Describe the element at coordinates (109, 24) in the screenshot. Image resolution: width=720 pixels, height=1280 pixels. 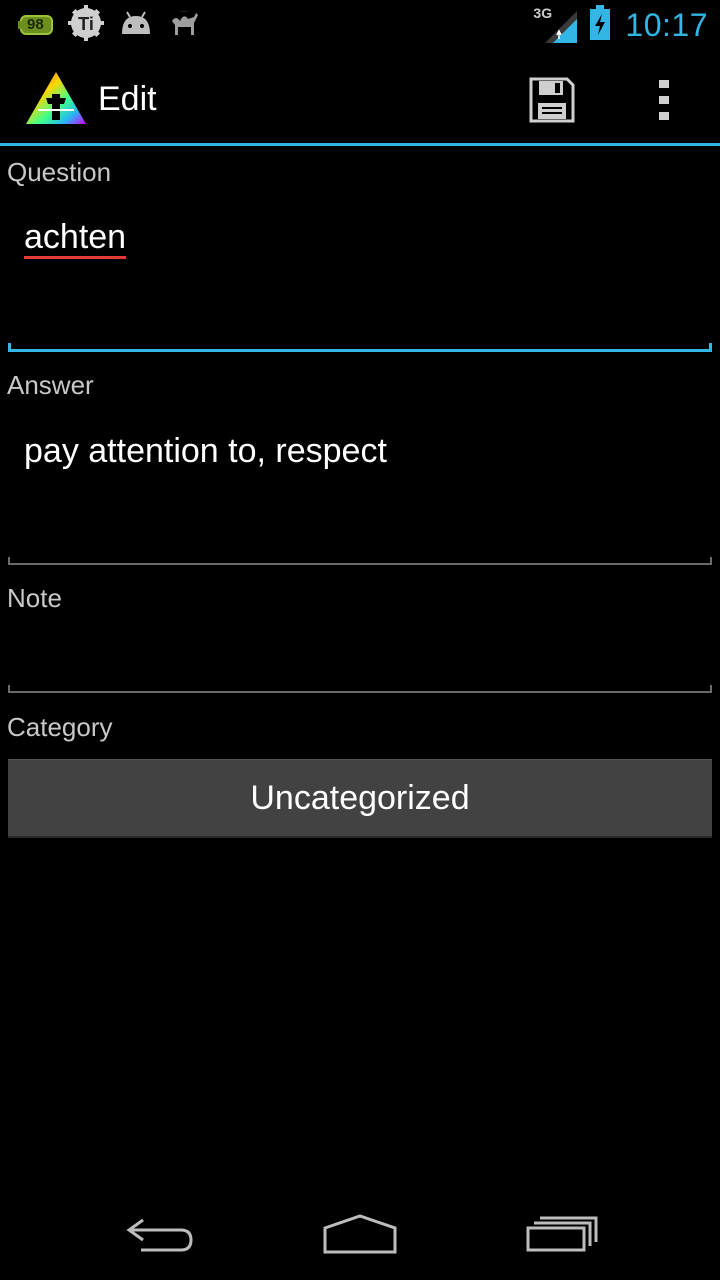
I see `notification-icons: 98 Ti ····` at that location.